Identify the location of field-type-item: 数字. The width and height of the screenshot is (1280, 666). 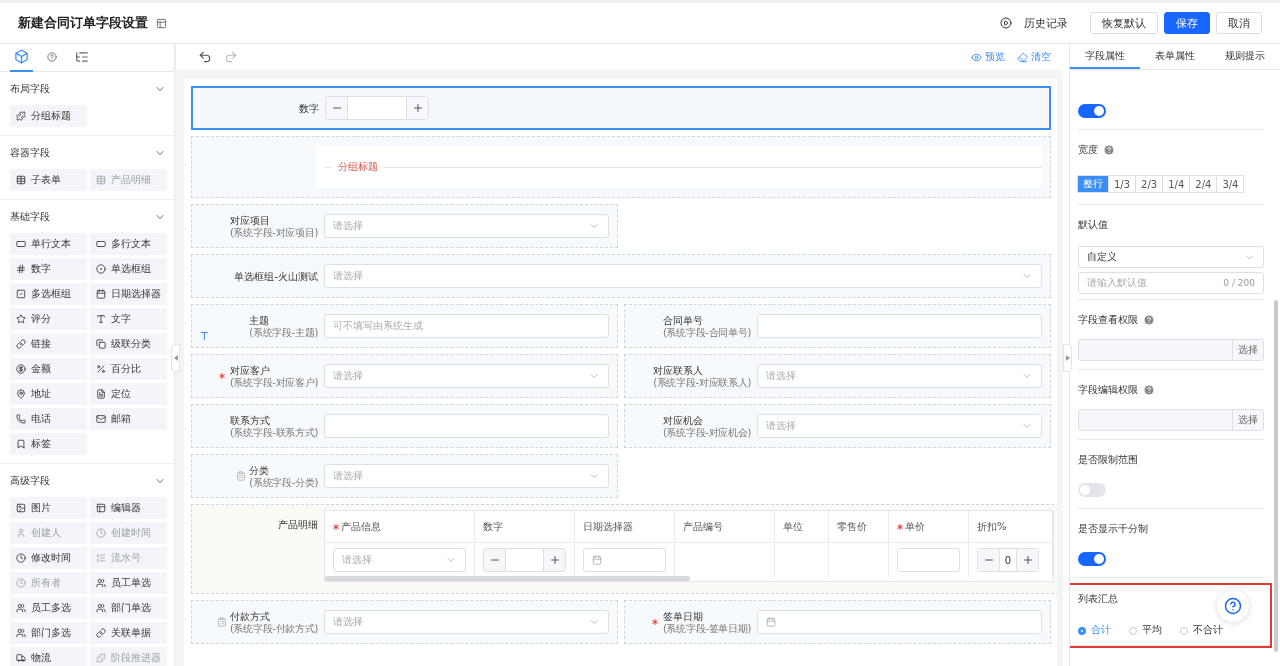
(48, 269).